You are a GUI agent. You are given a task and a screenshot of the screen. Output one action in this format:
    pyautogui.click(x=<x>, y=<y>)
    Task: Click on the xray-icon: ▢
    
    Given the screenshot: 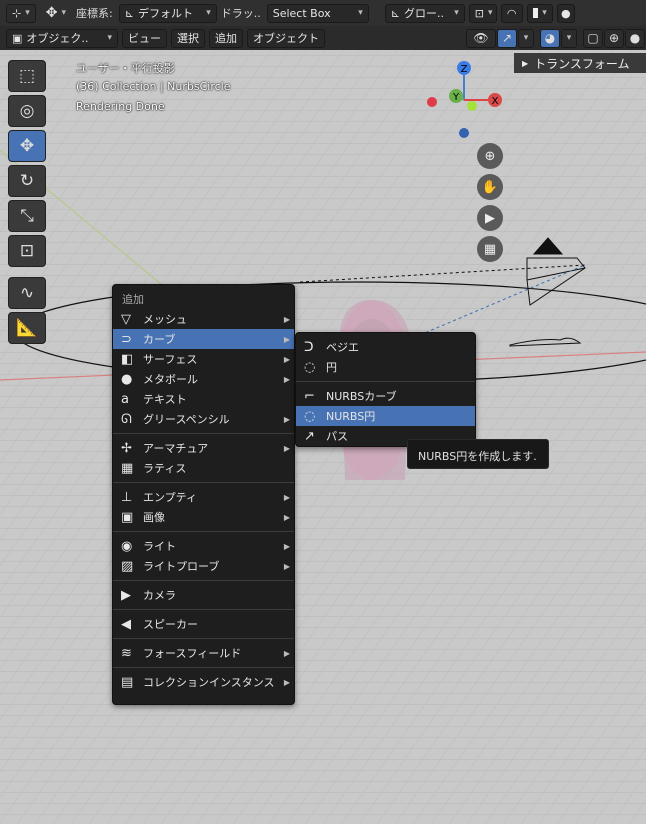 What is the action you would take?
    pyautogui.click(x=593, y=38)
    